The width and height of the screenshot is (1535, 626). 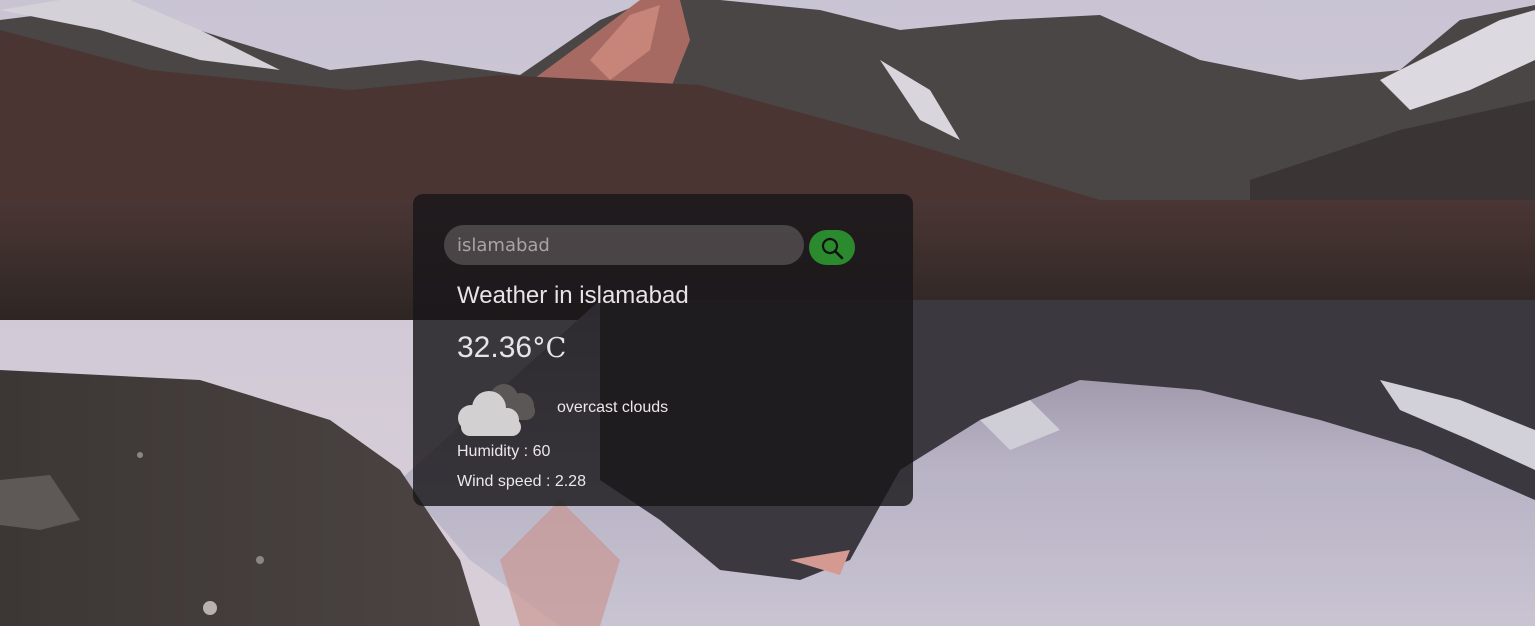 What do you see at coordinates (495, 412) in the screenshot?
I see `cloud-icon` at bounding box center [495, 412].